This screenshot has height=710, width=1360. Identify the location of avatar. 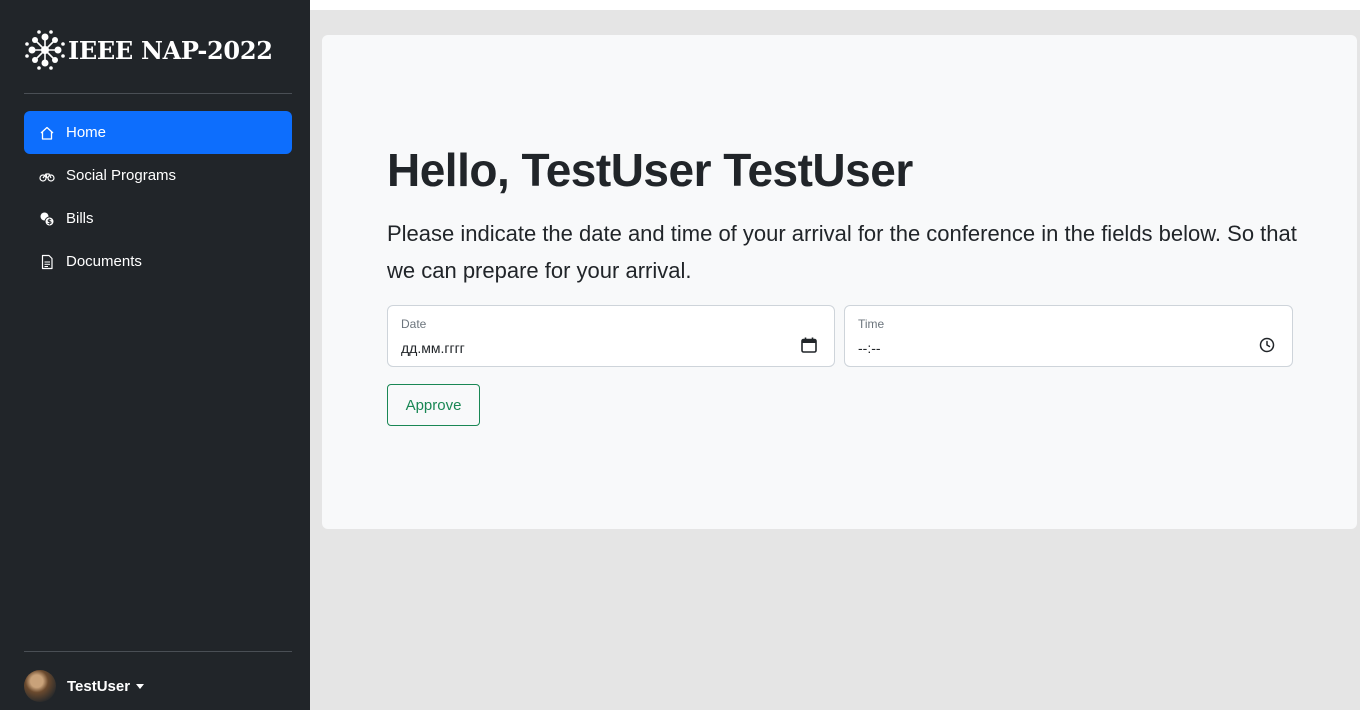
(40, 686).